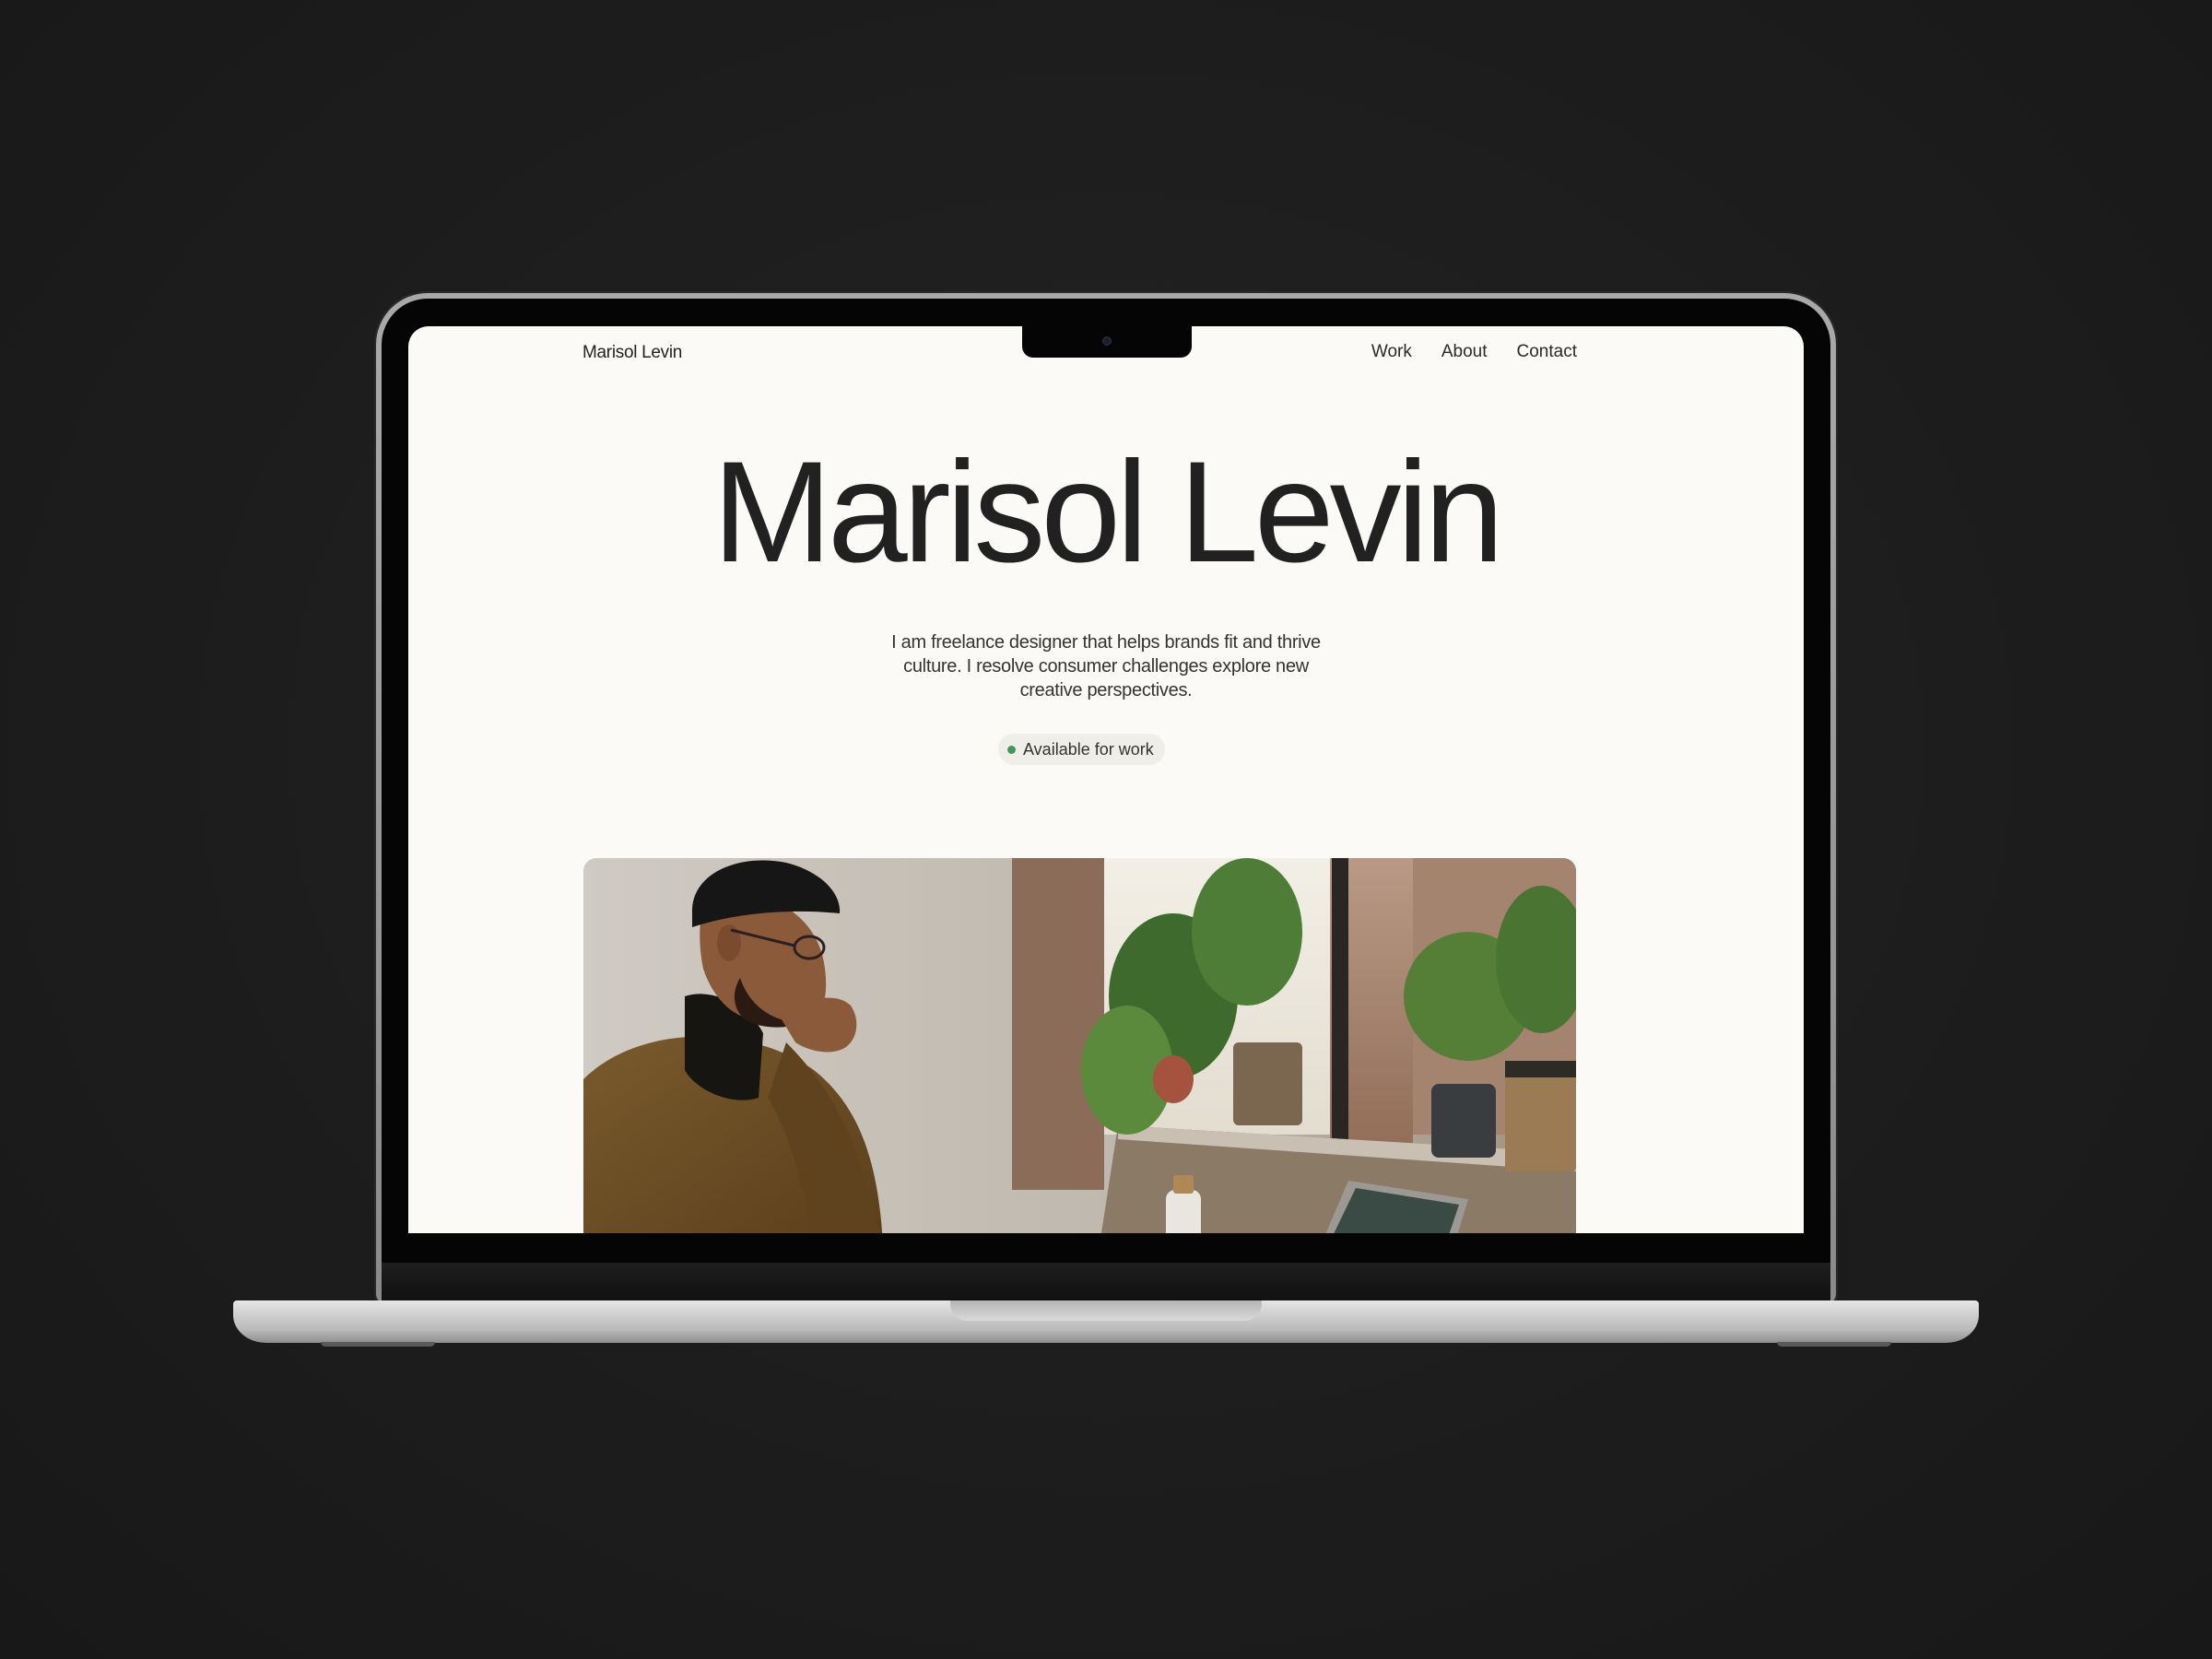 Image resolution: width=2212 pixels, height=1659 pixels. Describe the element at coordinates (378, 1344) in the screenshot. I see `laptop-foot-left` at that location.